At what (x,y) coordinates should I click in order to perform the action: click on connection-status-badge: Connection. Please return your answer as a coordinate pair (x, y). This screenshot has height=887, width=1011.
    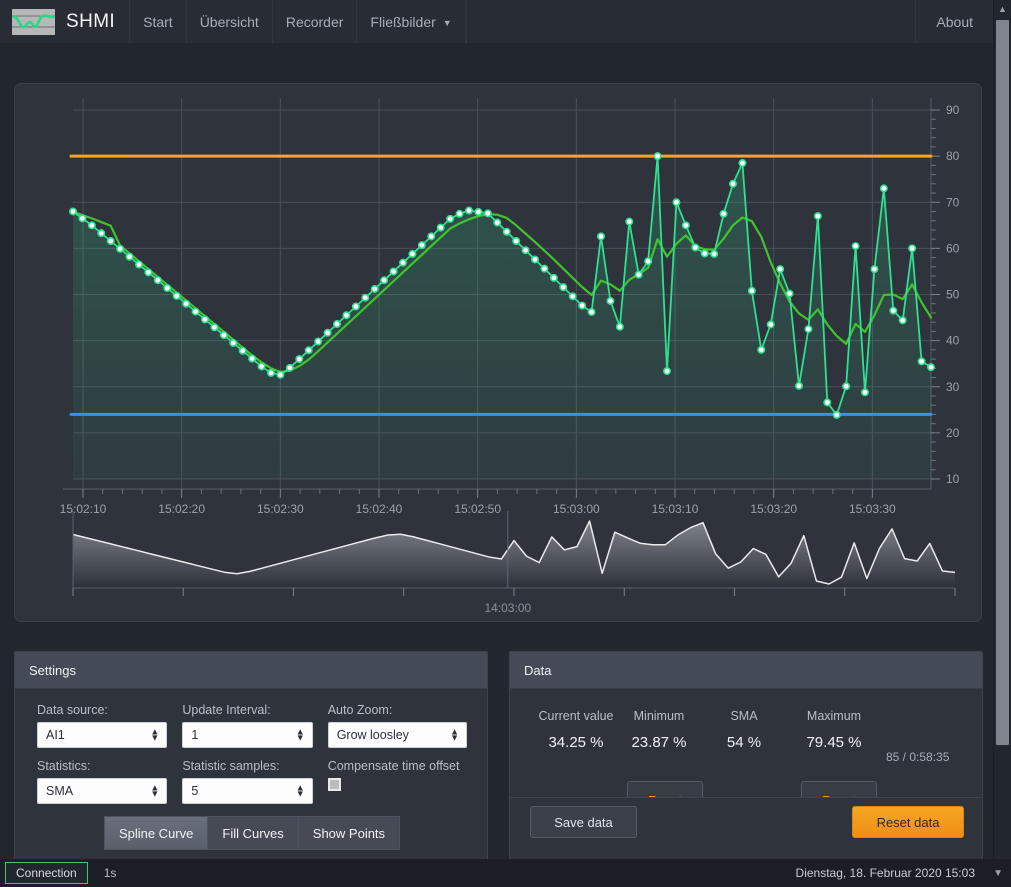
    Looking at the image, I should click on (46, 873).